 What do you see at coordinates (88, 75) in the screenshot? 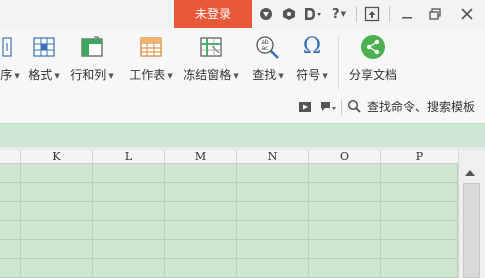
I see `ribbon-label-rows-cols: 行和列` at bounding box center [88, 75].